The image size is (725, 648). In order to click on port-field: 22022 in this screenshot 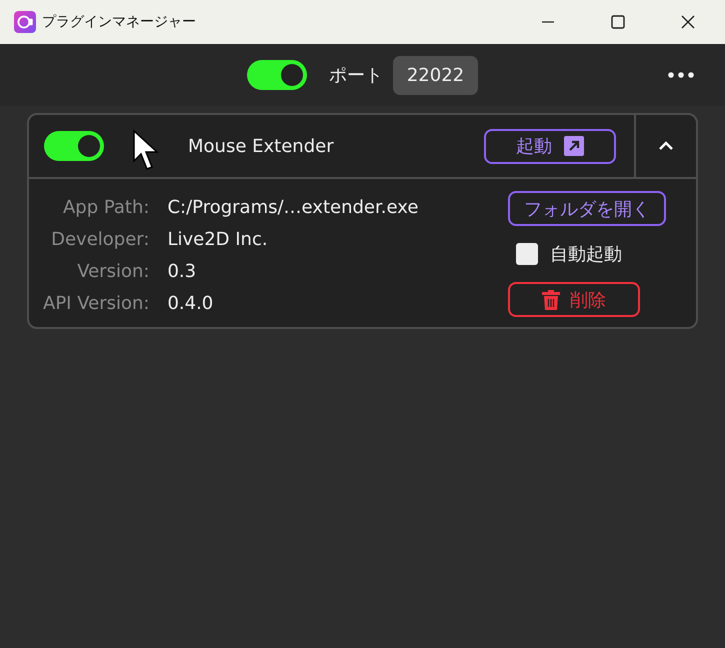, I will do `click(435, 75)`.